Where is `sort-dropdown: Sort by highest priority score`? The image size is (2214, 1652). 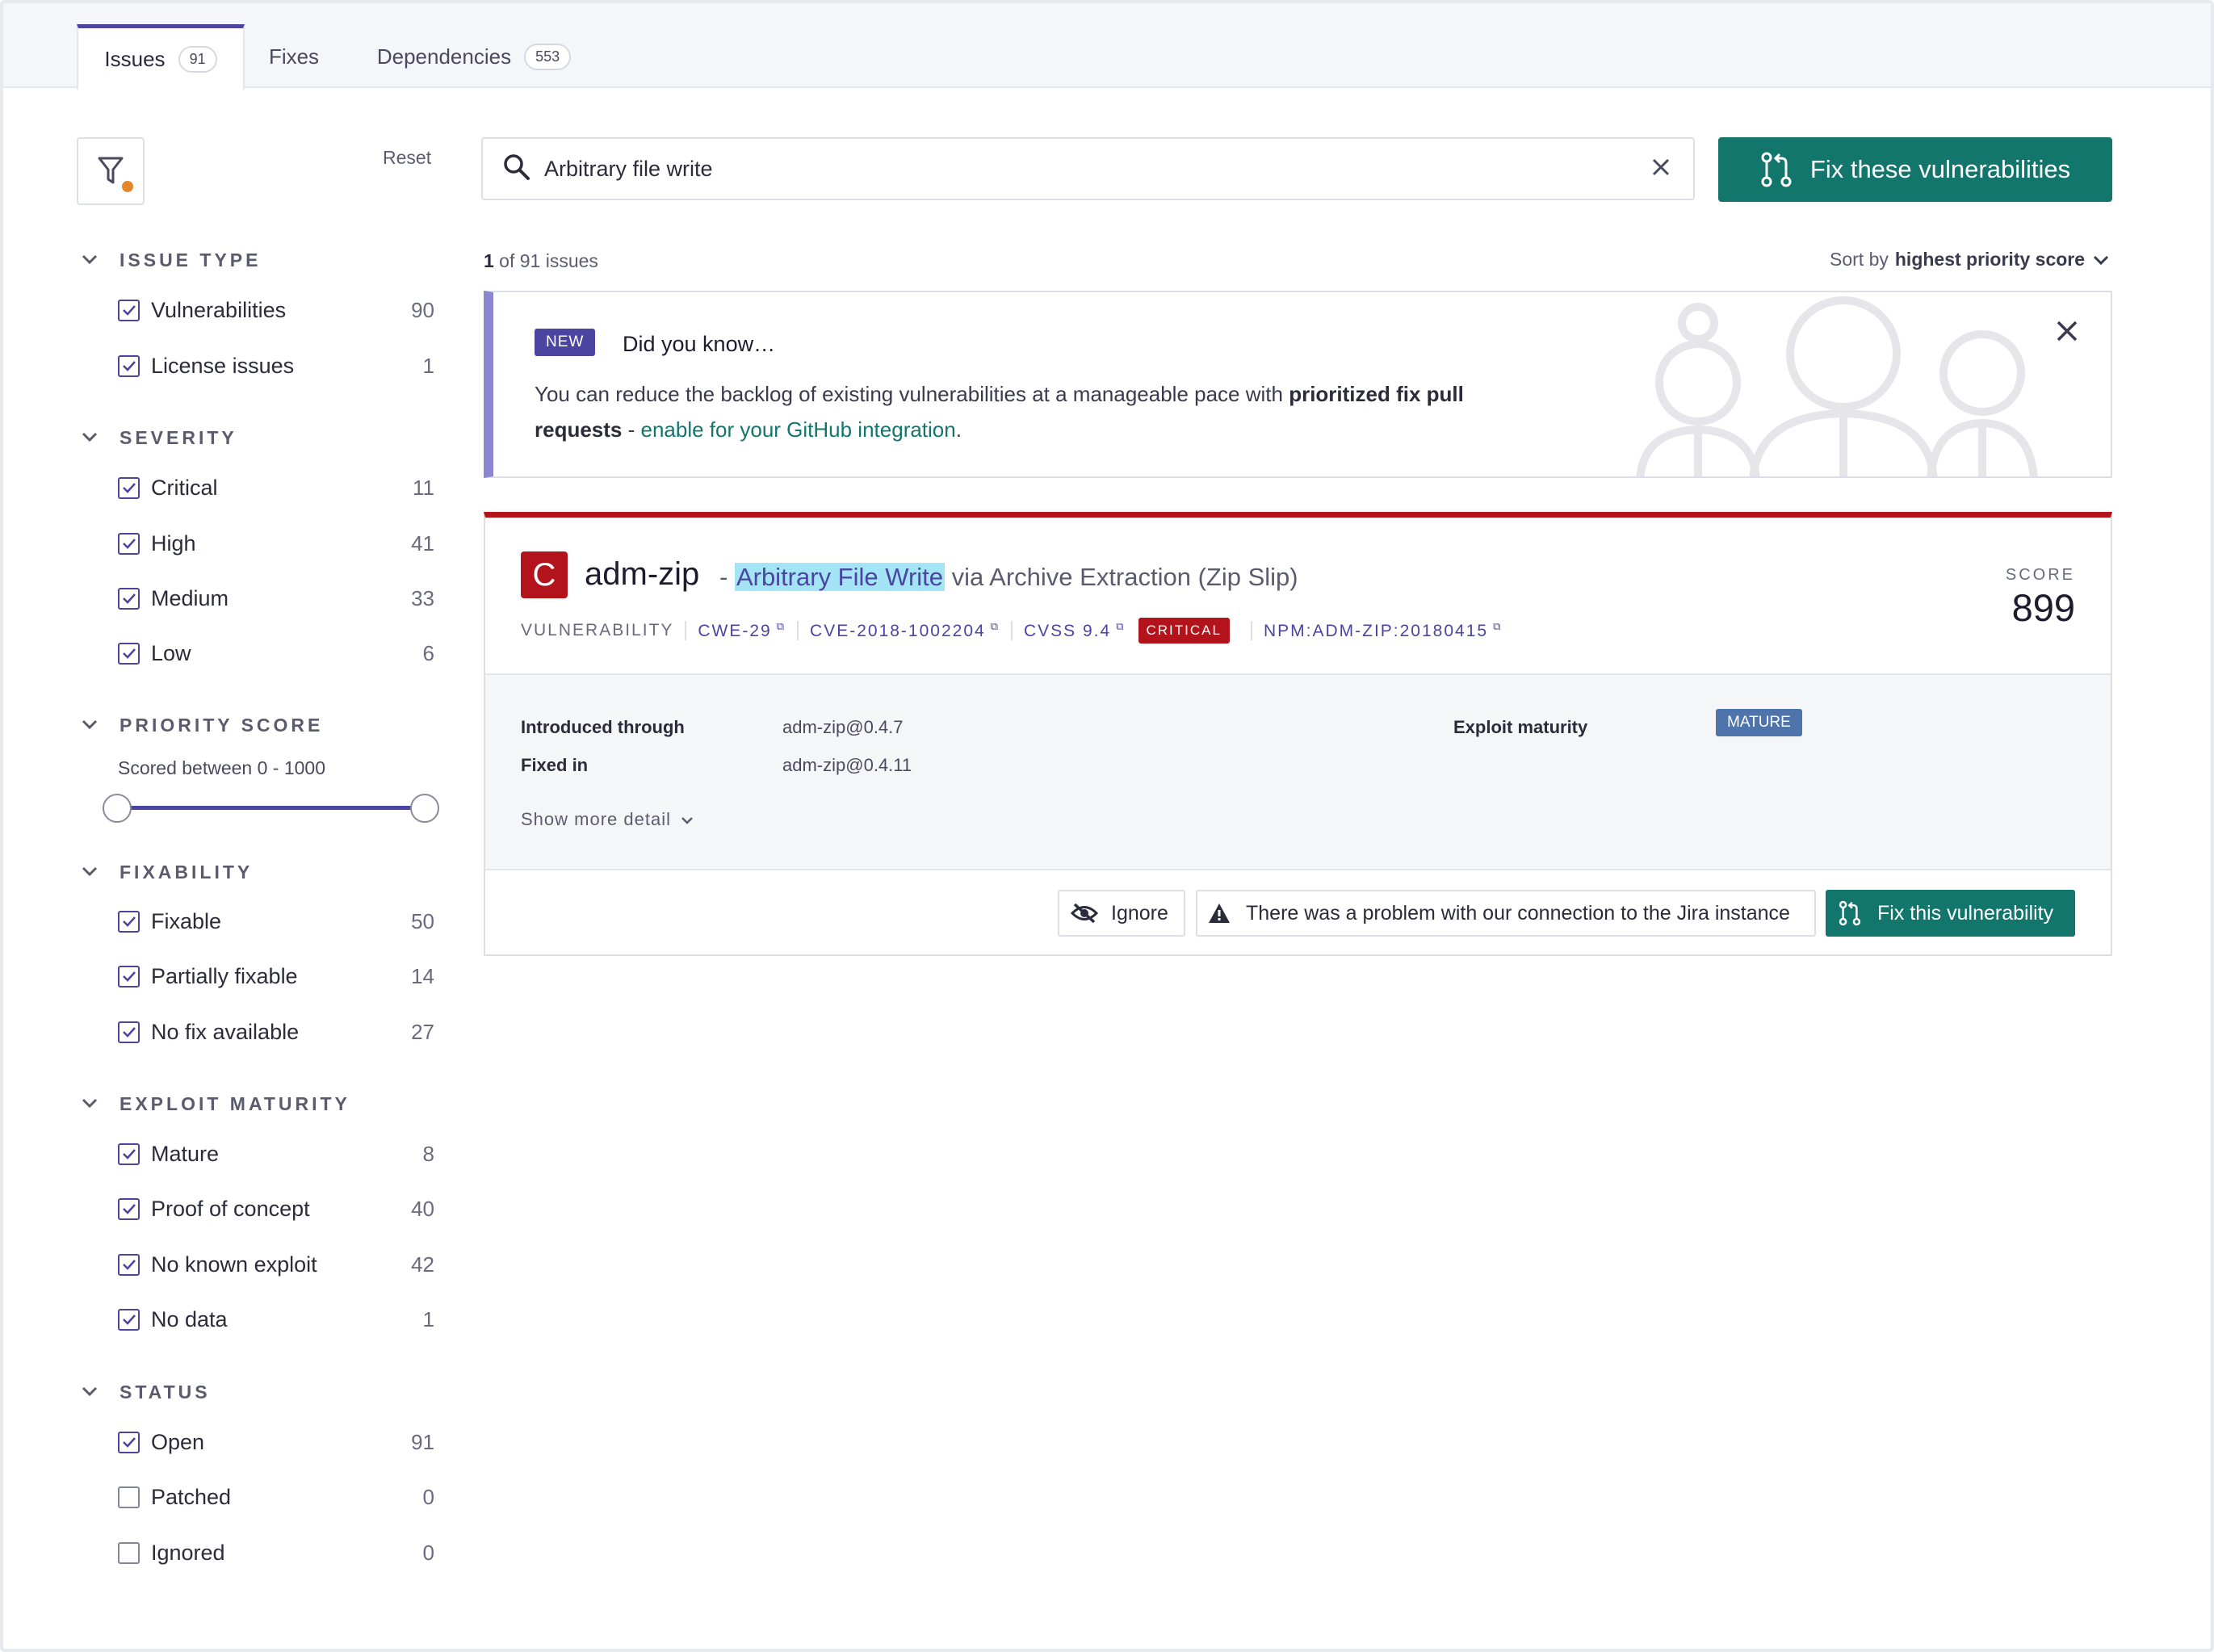
sort-dropdown: Sort by highest priority score is located at coordinates (1969, 259).